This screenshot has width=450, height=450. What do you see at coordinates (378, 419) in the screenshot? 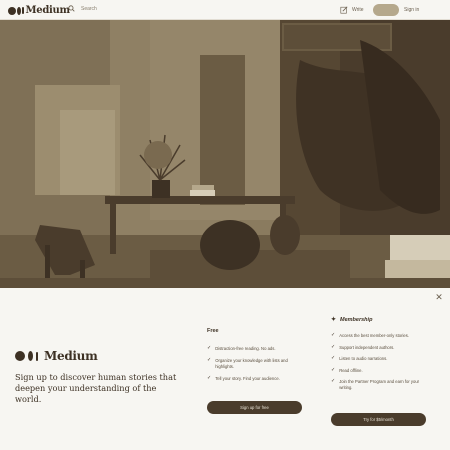
I see `try-membership-button: Try for $5/month` at bounding box center [378, 419].